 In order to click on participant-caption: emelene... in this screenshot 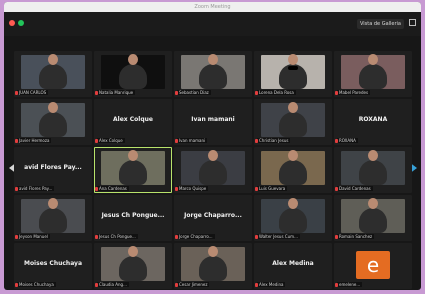, I will do `click(350, 284)`.